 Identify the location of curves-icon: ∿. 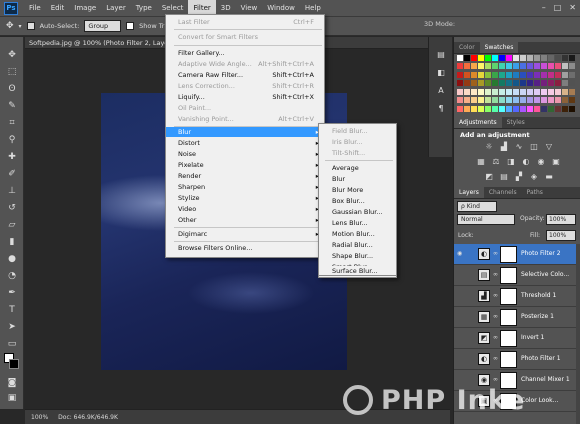
(519, 147).